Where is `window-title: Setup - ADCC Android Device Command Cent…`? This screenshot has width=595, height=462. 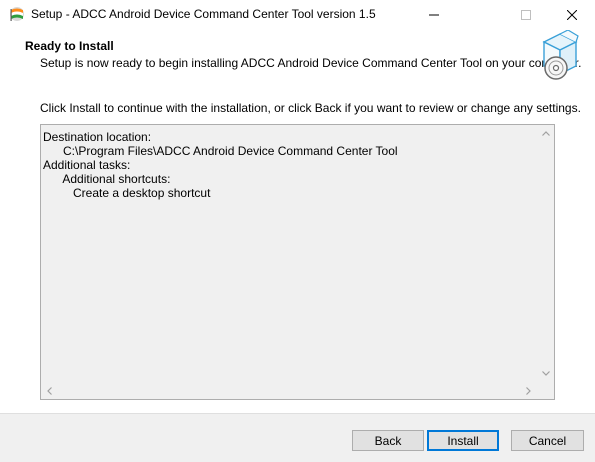 window-title: Setup - ADCC Android Device Command Cent… is located at coordinates (203, 14).